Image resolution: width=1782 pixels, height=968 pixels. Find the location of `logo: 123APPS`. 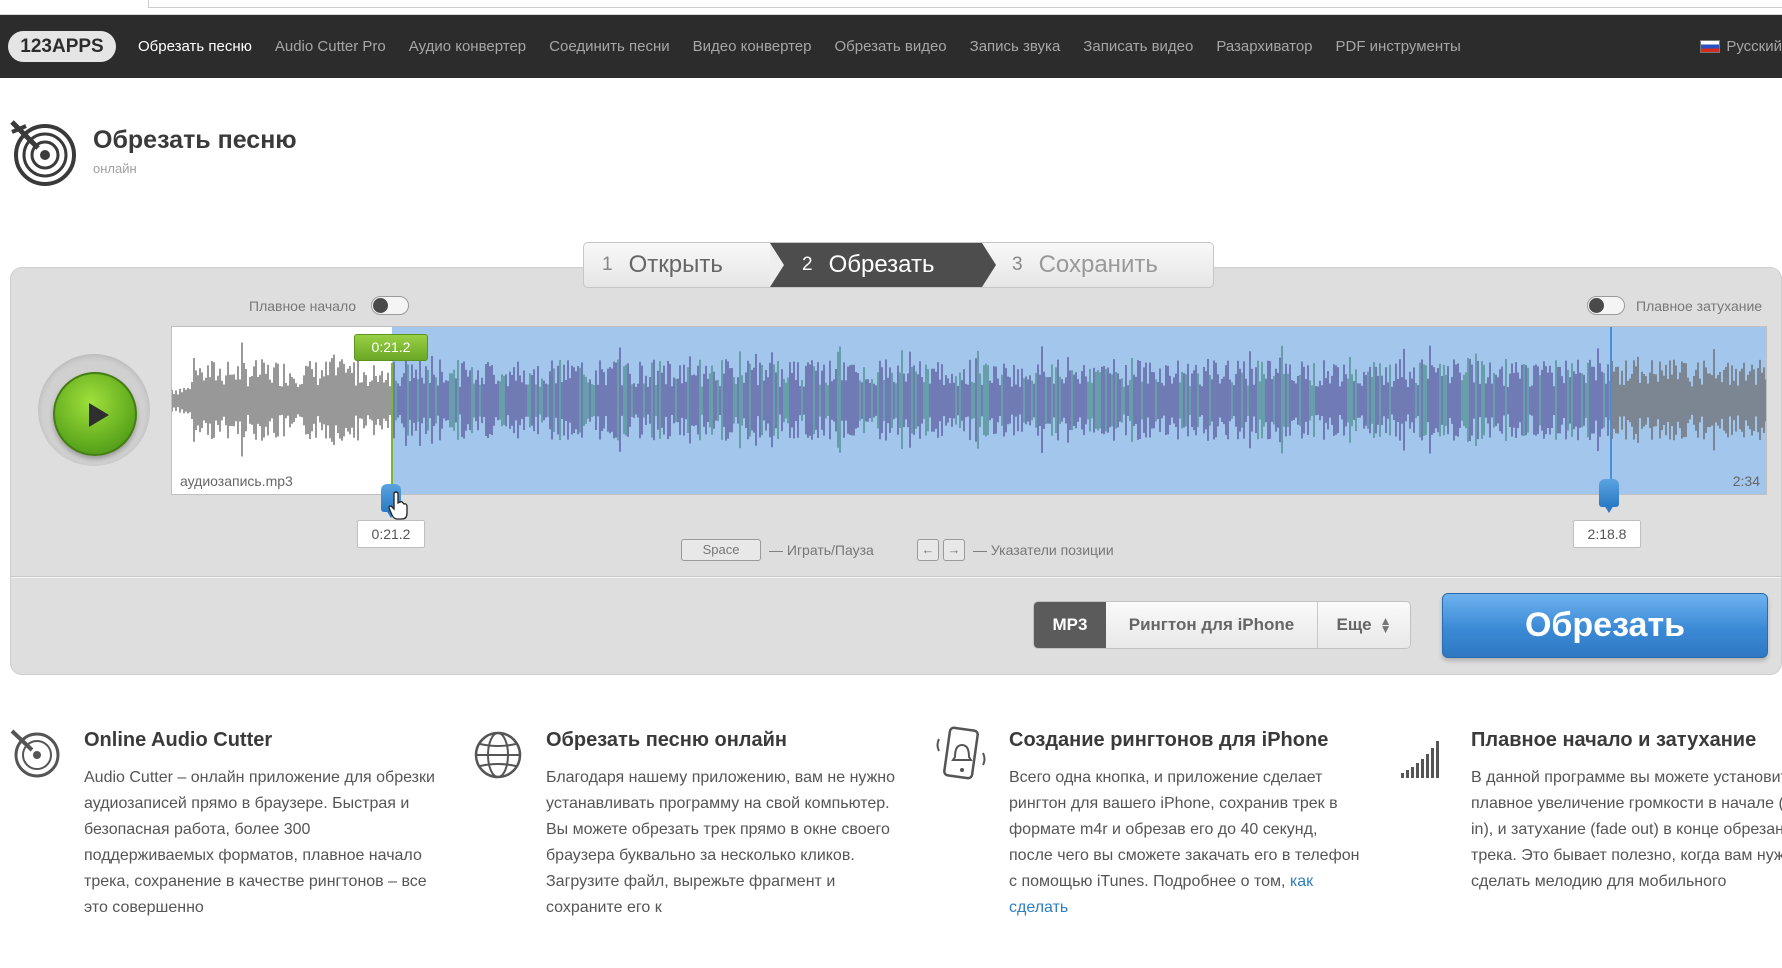

logo: 123APPS is located at coordinates (62, 46).